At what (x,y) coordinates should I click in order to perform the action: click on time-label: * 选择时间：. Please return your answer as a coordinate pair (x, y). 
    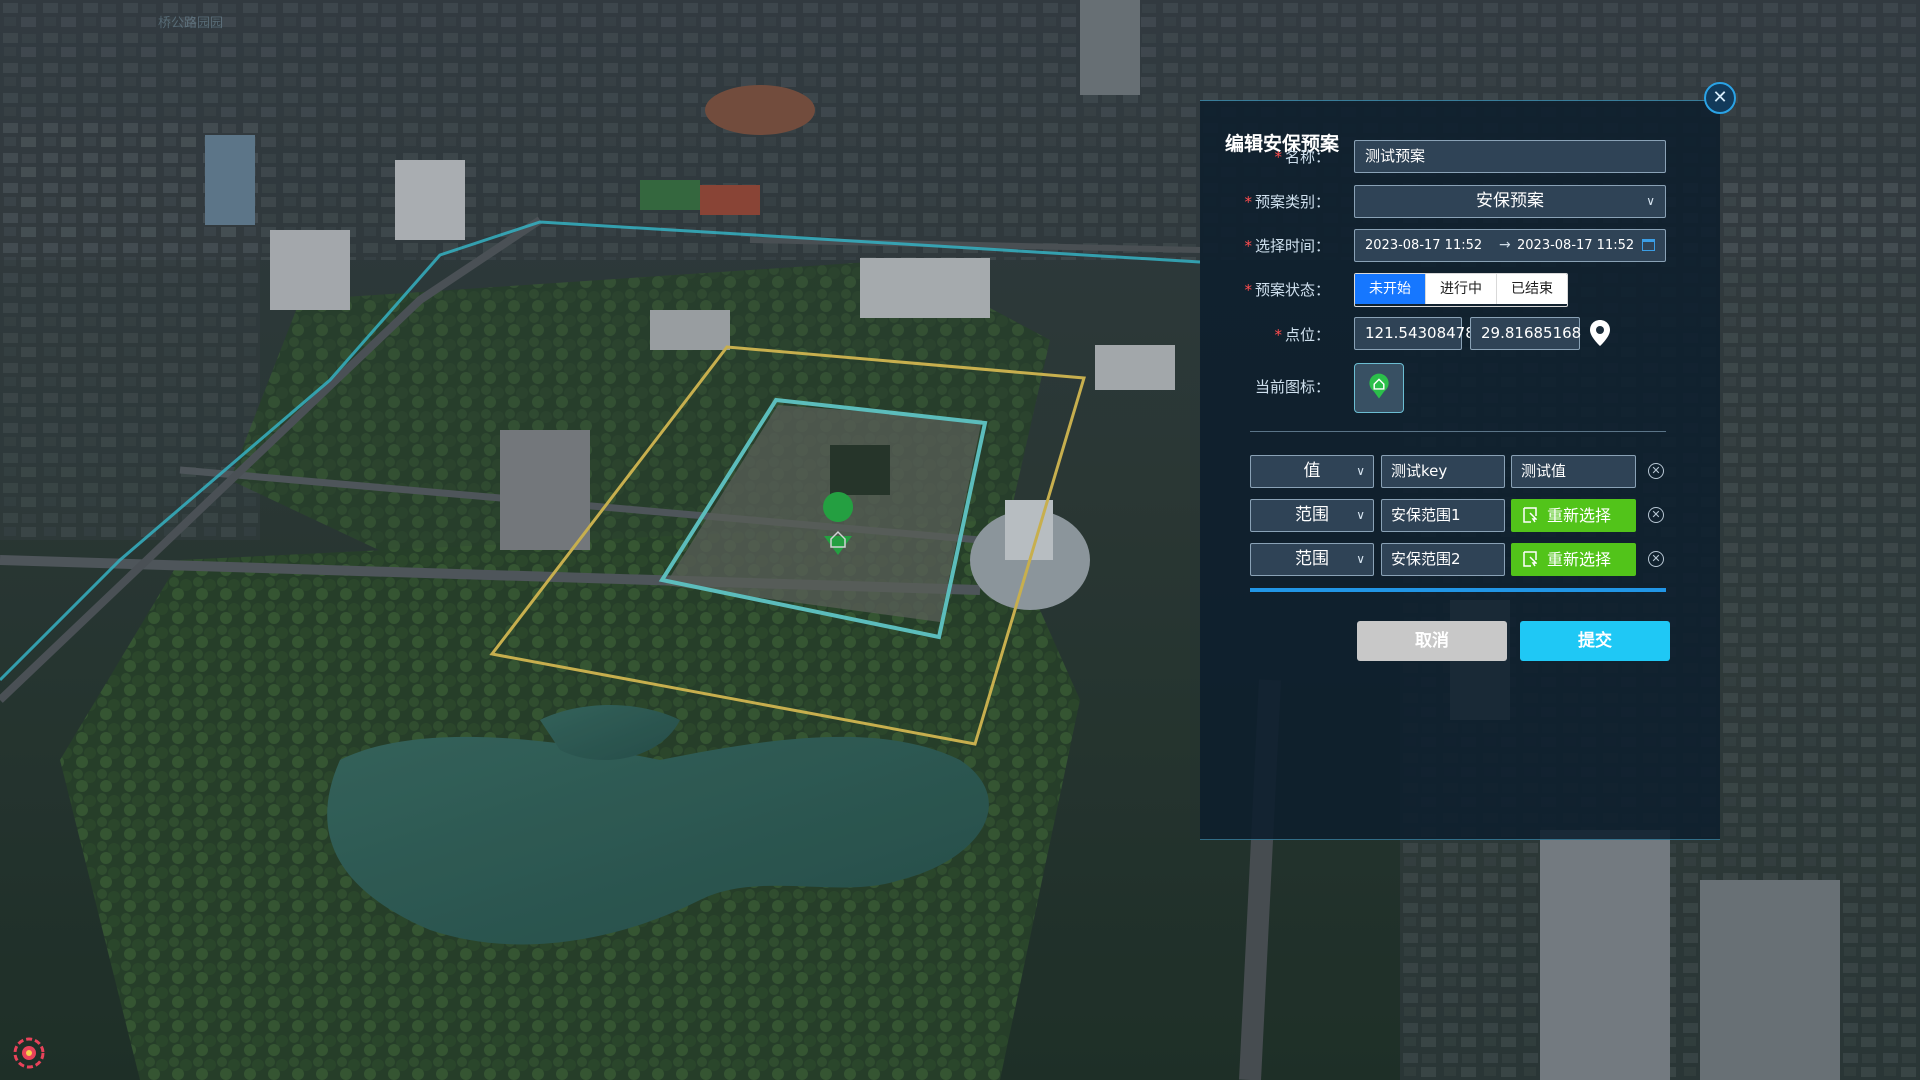
    Looking at the image, I should click on (1287, 246).